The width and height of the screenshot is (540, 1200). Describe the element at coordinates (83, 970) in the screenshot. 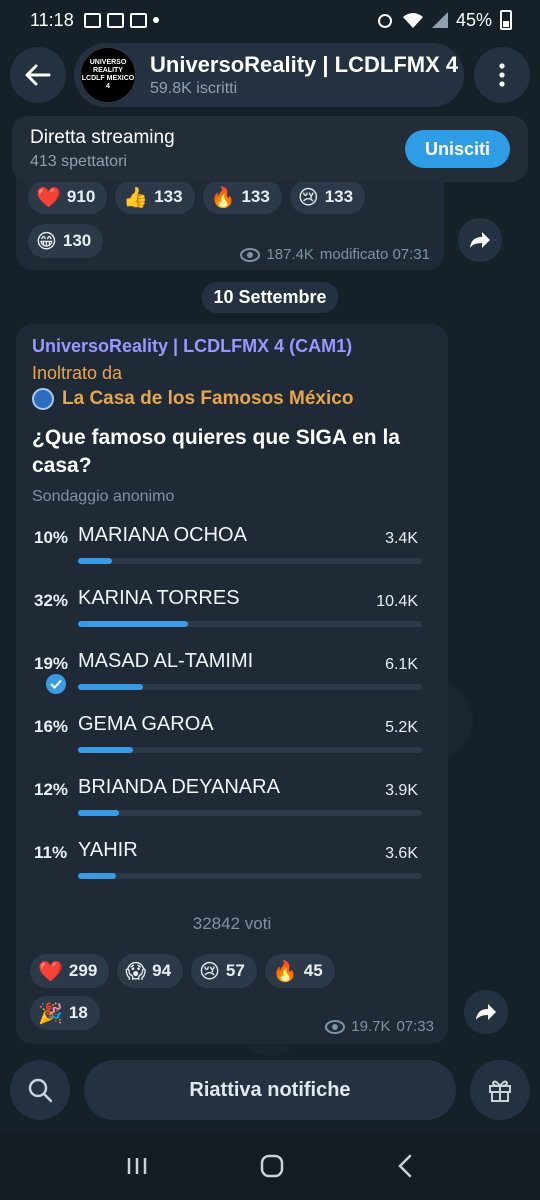

I see `reaction-count: 299` at that location.